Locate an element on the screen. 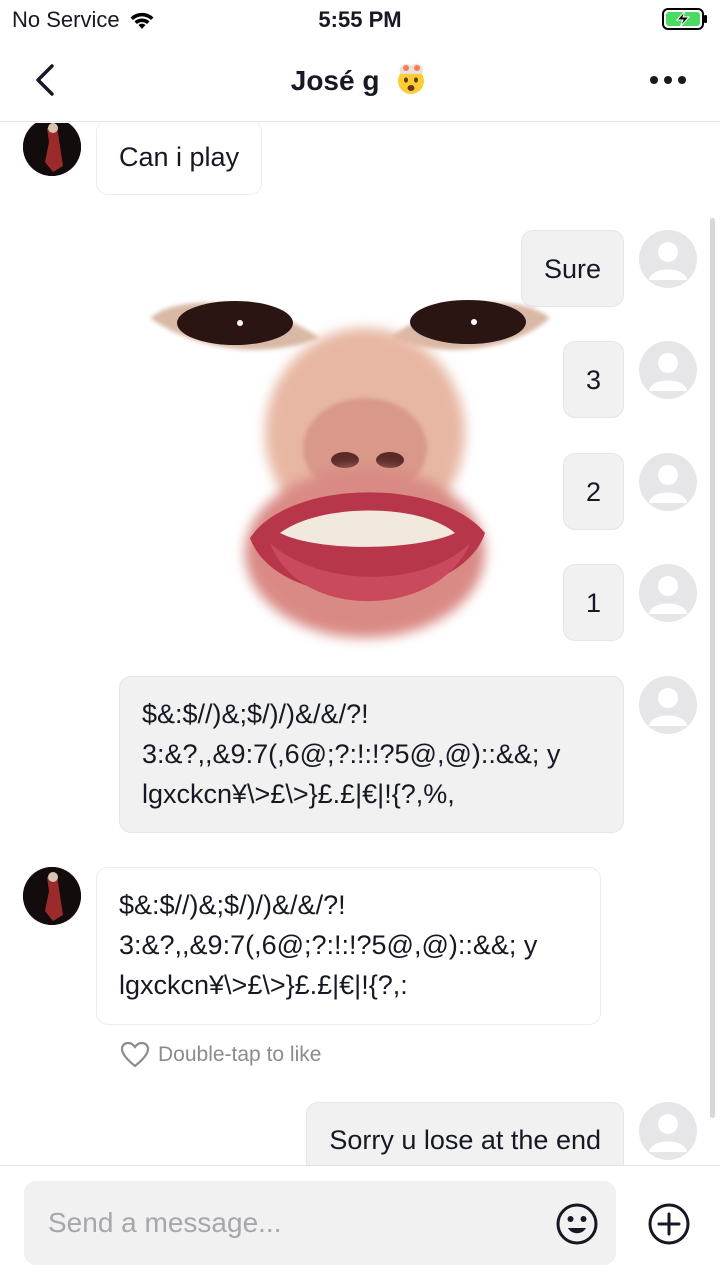 The width and height of the screenshot is (720, 1280). face-sticker-image is located at coordinates (350, 469).